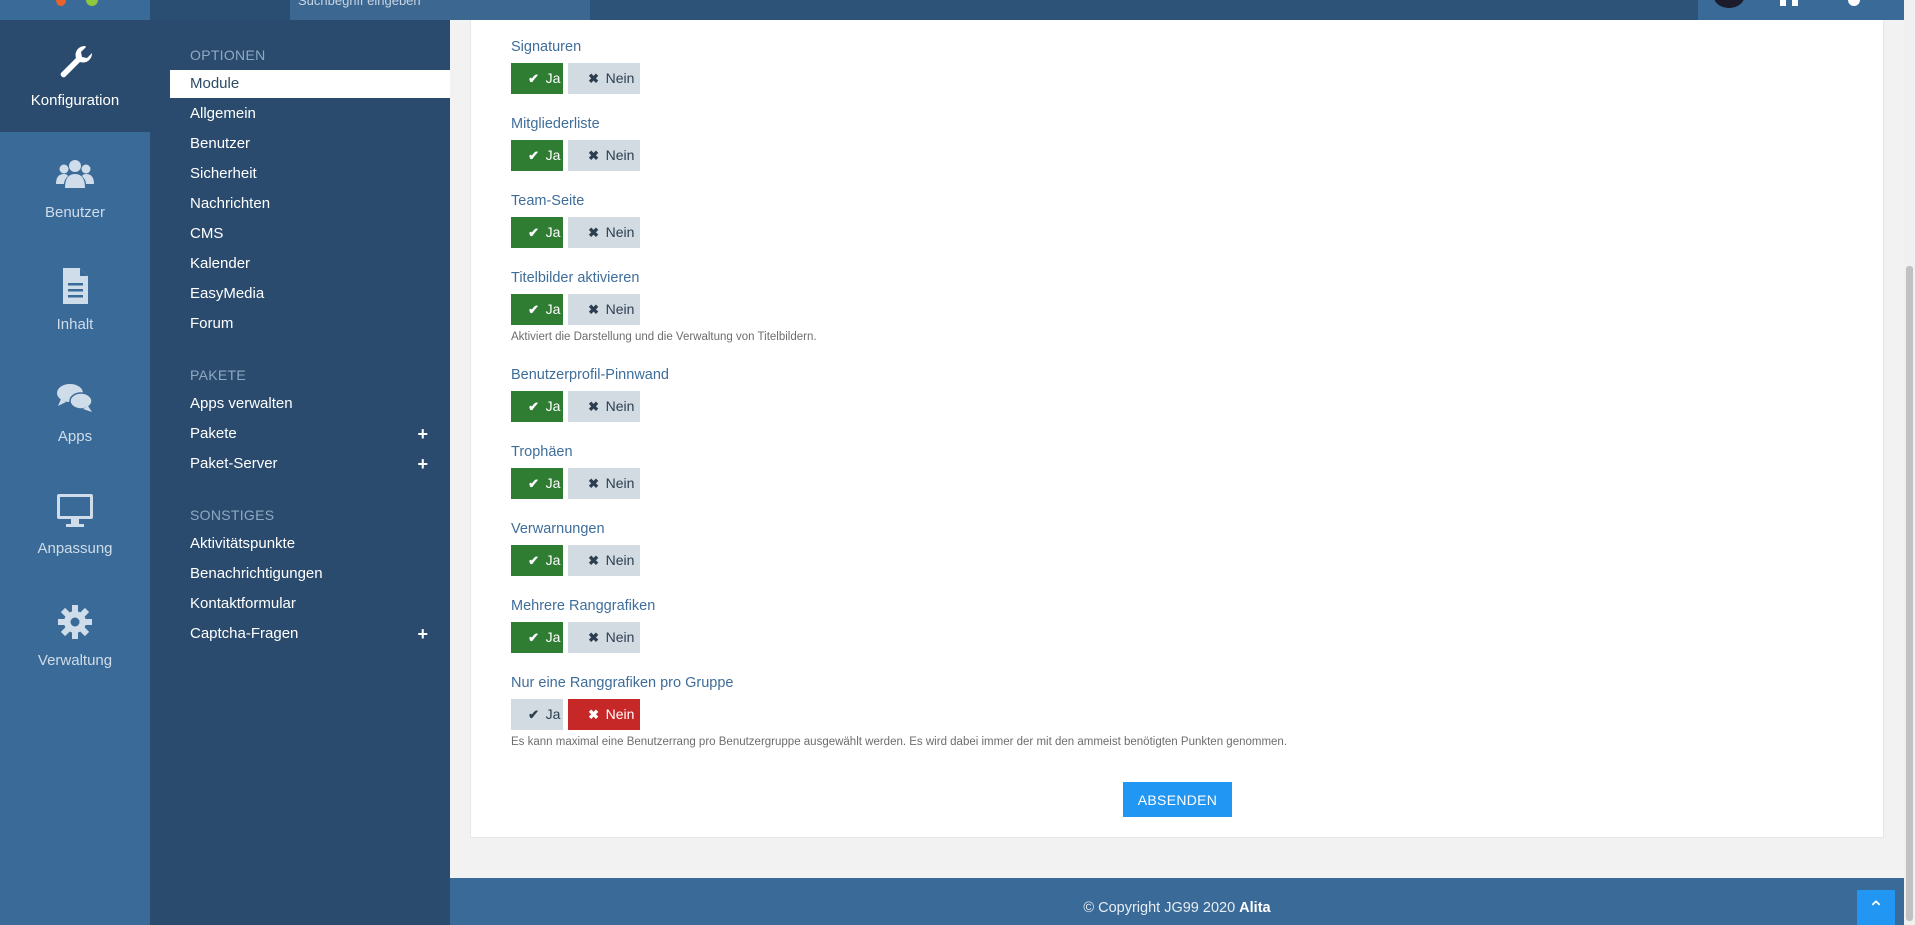 The width and height of the screenshot is (1915, 925). Describe the element at coordinates (583, 606) in the screenshot. I see `option-label: Mehrere Ranggrafiken` at that location.